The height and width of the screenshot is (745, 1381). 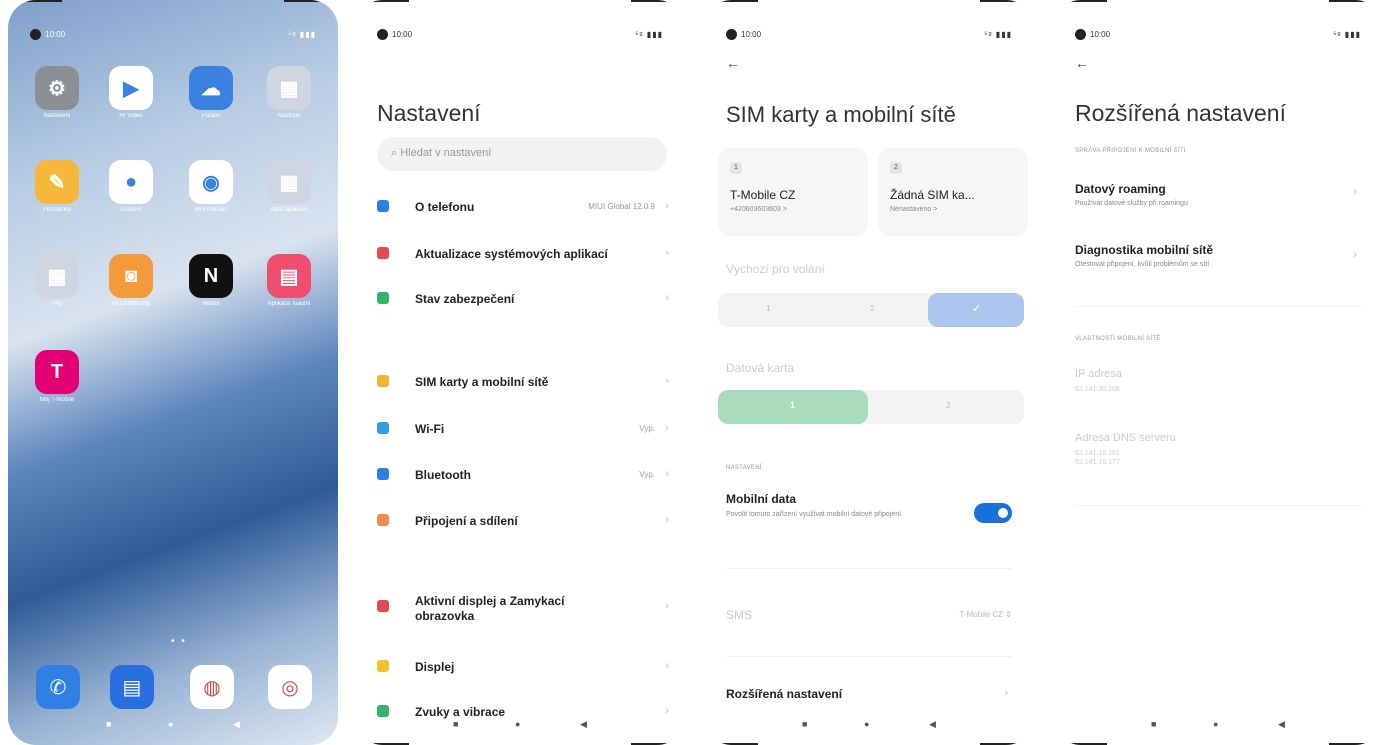 I want to click on settings-item-label: O telefonu, so click(x=445, y=207).